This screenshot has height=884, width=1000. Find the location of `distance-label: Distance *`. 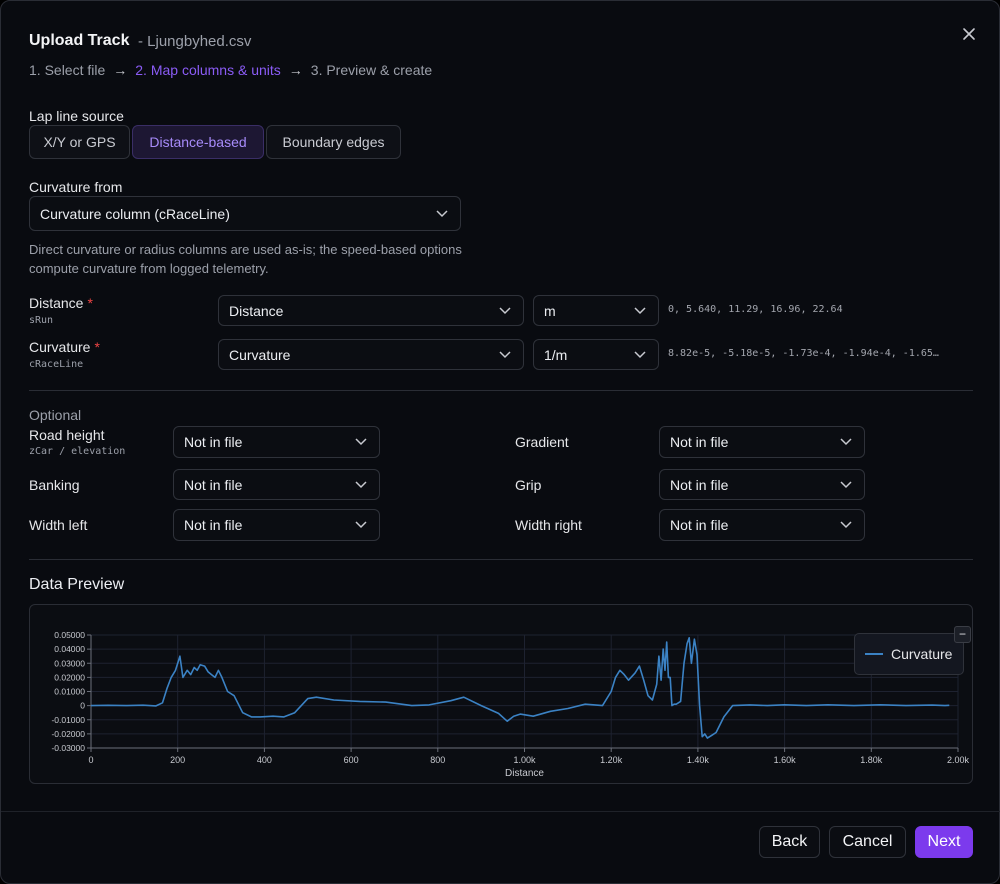

distance-label: Distance * is located at coordinates (61, 303).